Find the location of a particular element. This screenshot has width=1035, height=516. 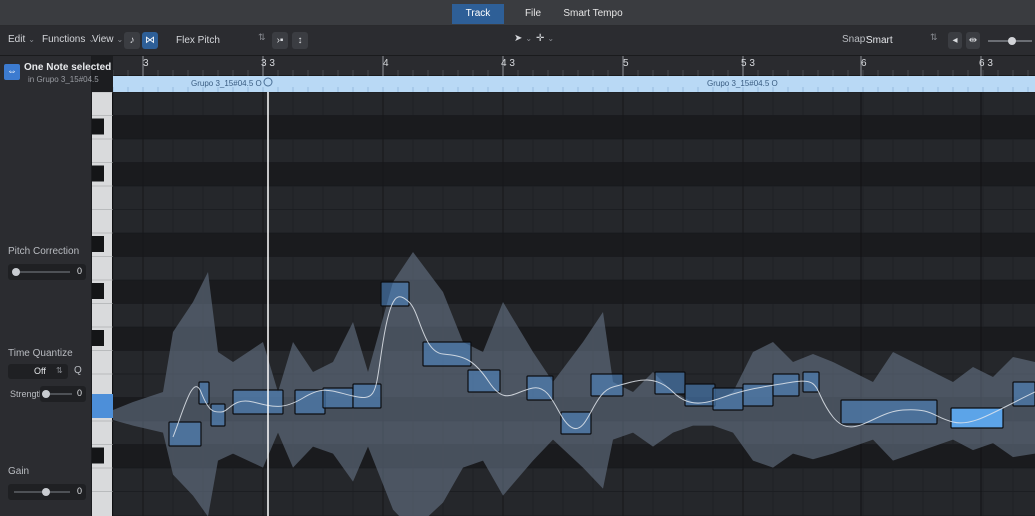

functions-menu: Functions ⌄ is located at coordinates (68, 39).